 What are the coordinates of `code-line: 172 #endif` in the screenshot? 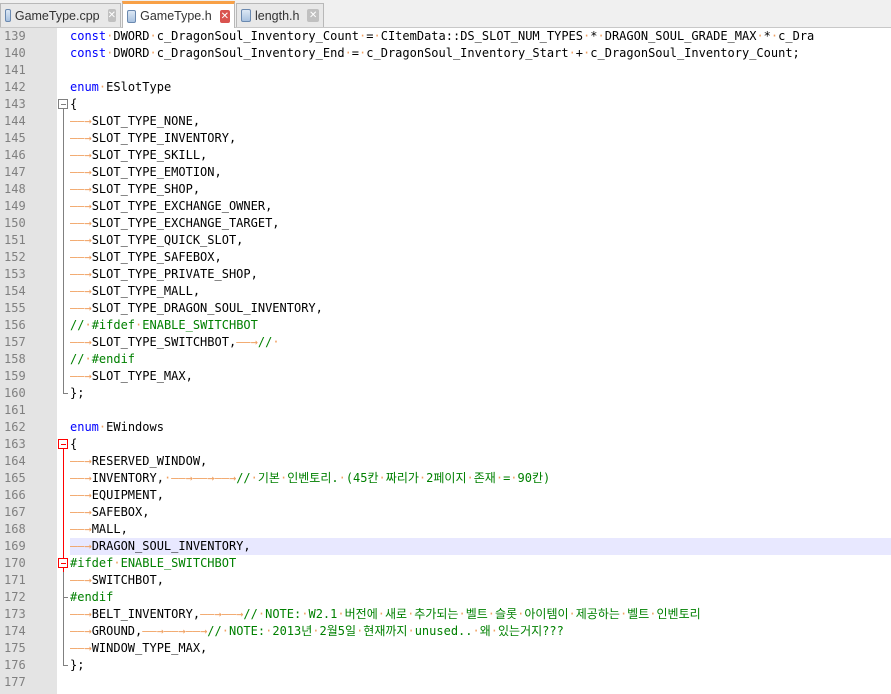 It's located at (445, 597).